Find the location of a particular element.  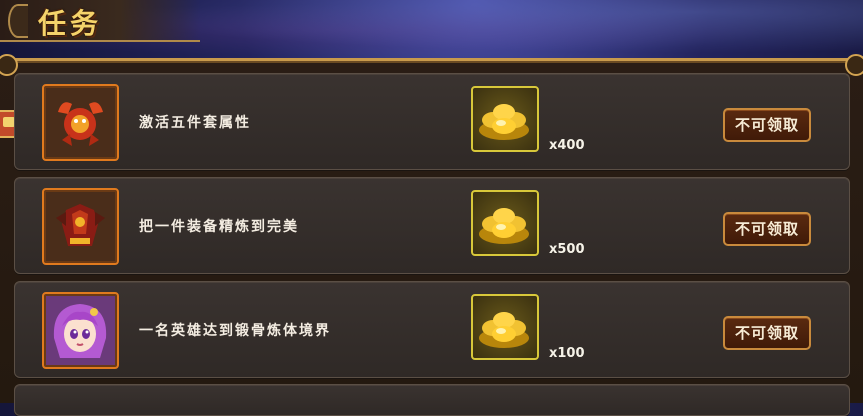

task-title: 激活五件套属性 is located at coordinates (195, 123).